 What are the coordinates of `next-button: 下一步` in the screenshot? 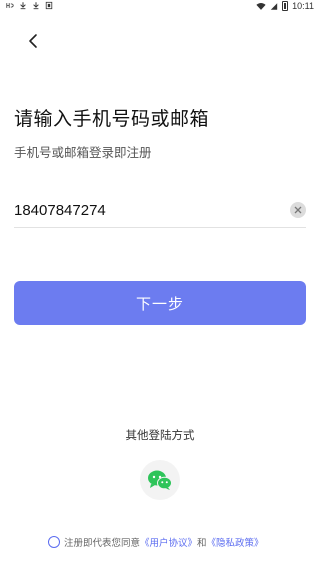 It's located at (160, 303).